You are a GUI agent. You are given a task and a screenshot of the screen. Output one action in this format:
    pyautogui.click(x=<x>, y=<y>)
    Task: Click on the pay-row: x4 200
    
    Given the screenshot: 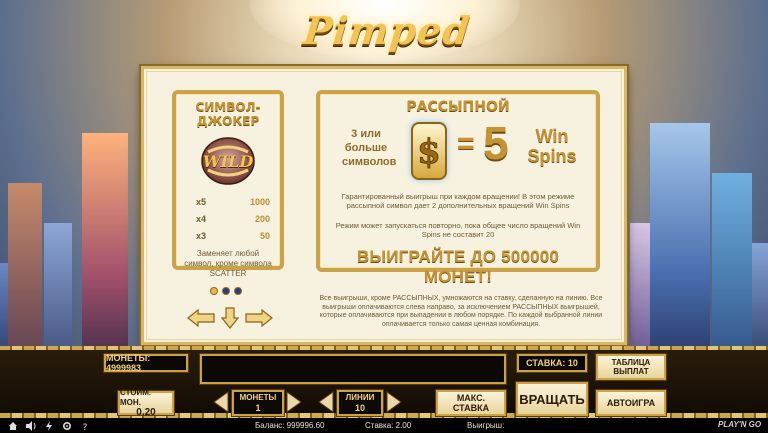 What is the action you would take?
    pyautogui.click(x=233, y=219)
    